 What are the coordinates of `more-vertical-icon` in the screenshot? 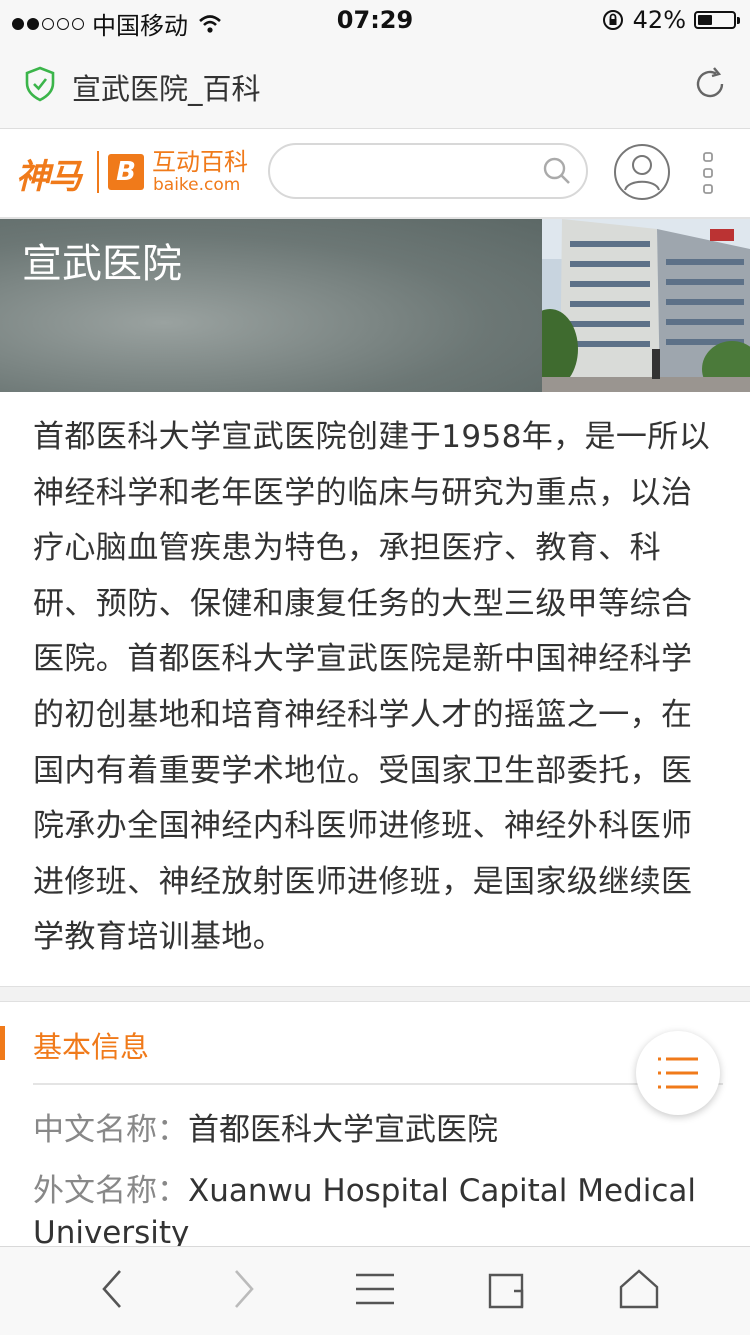 It's located at (708, 173).